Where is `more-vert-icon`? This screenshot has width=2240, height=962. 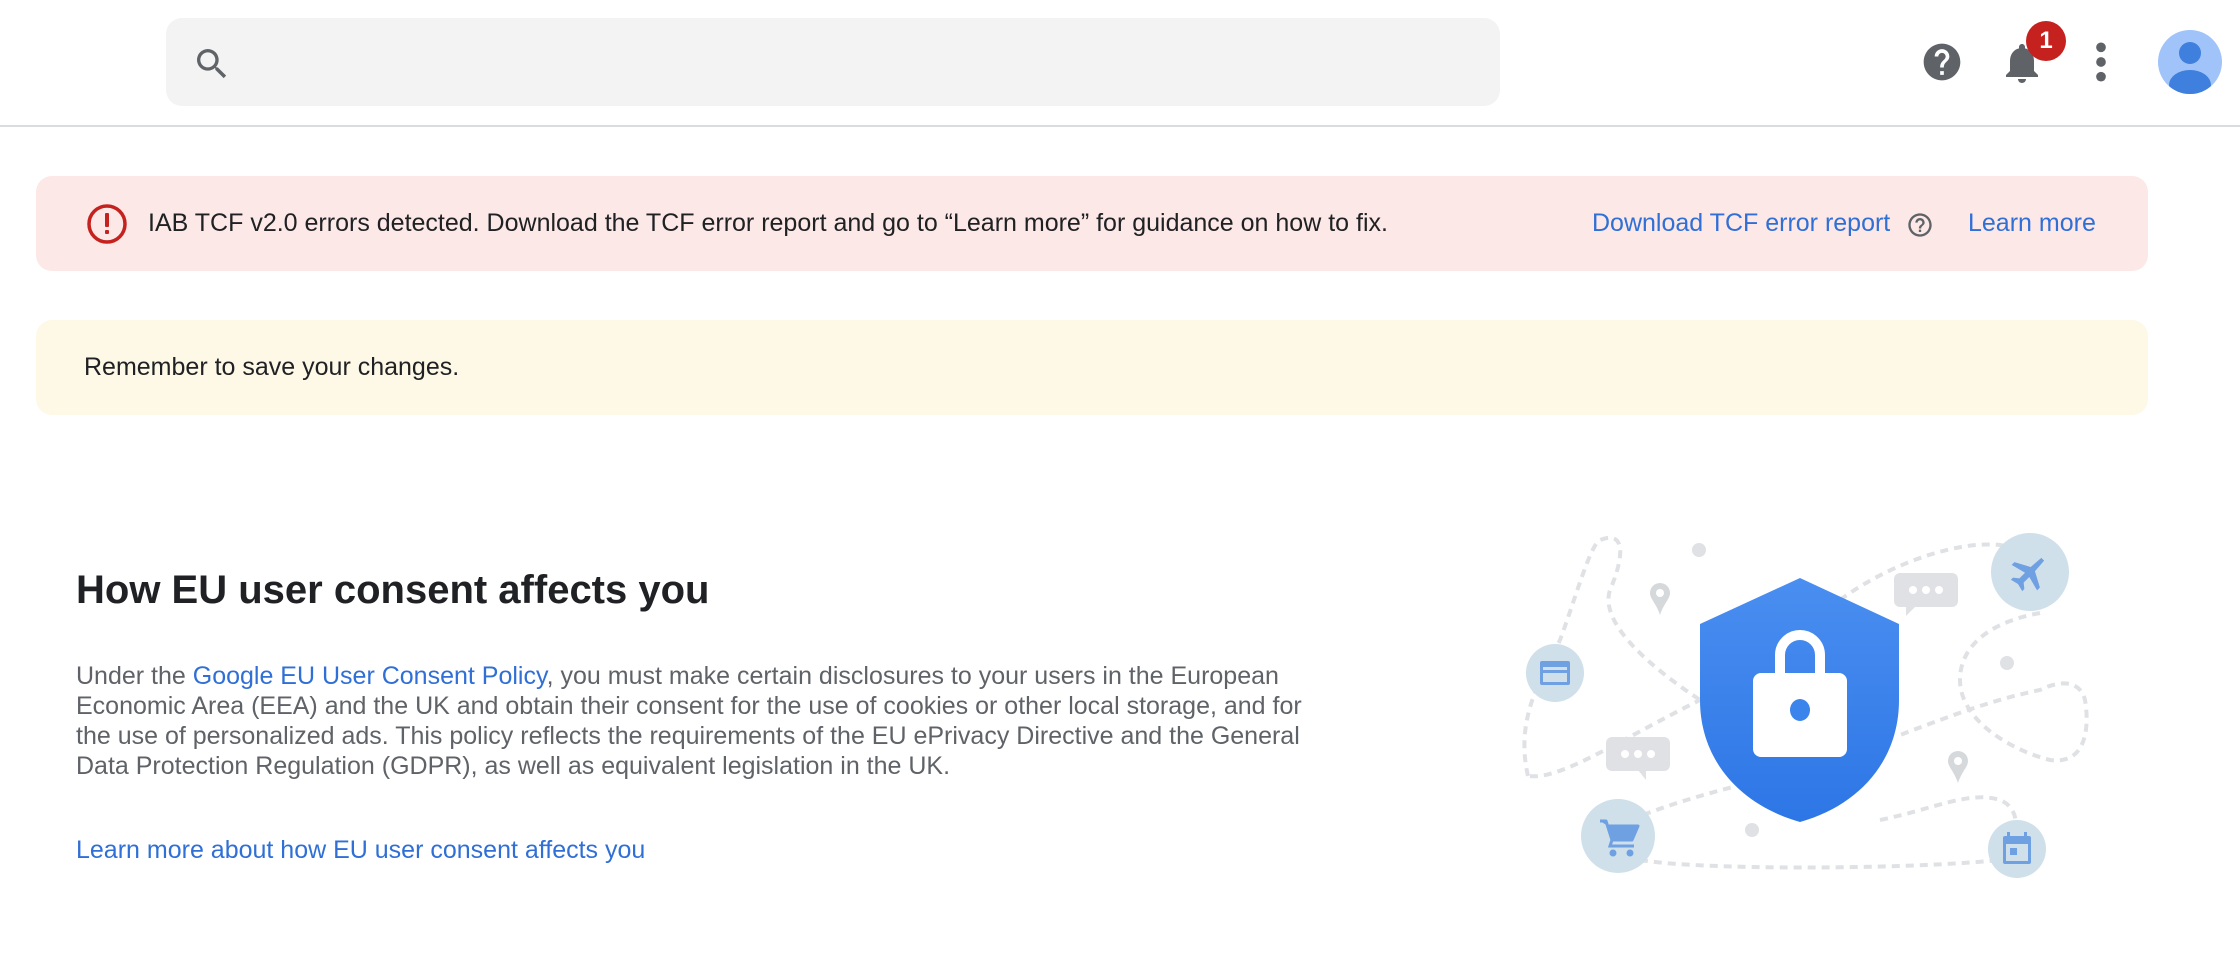 more-vert-icon is located at coordinates (2101, 62).